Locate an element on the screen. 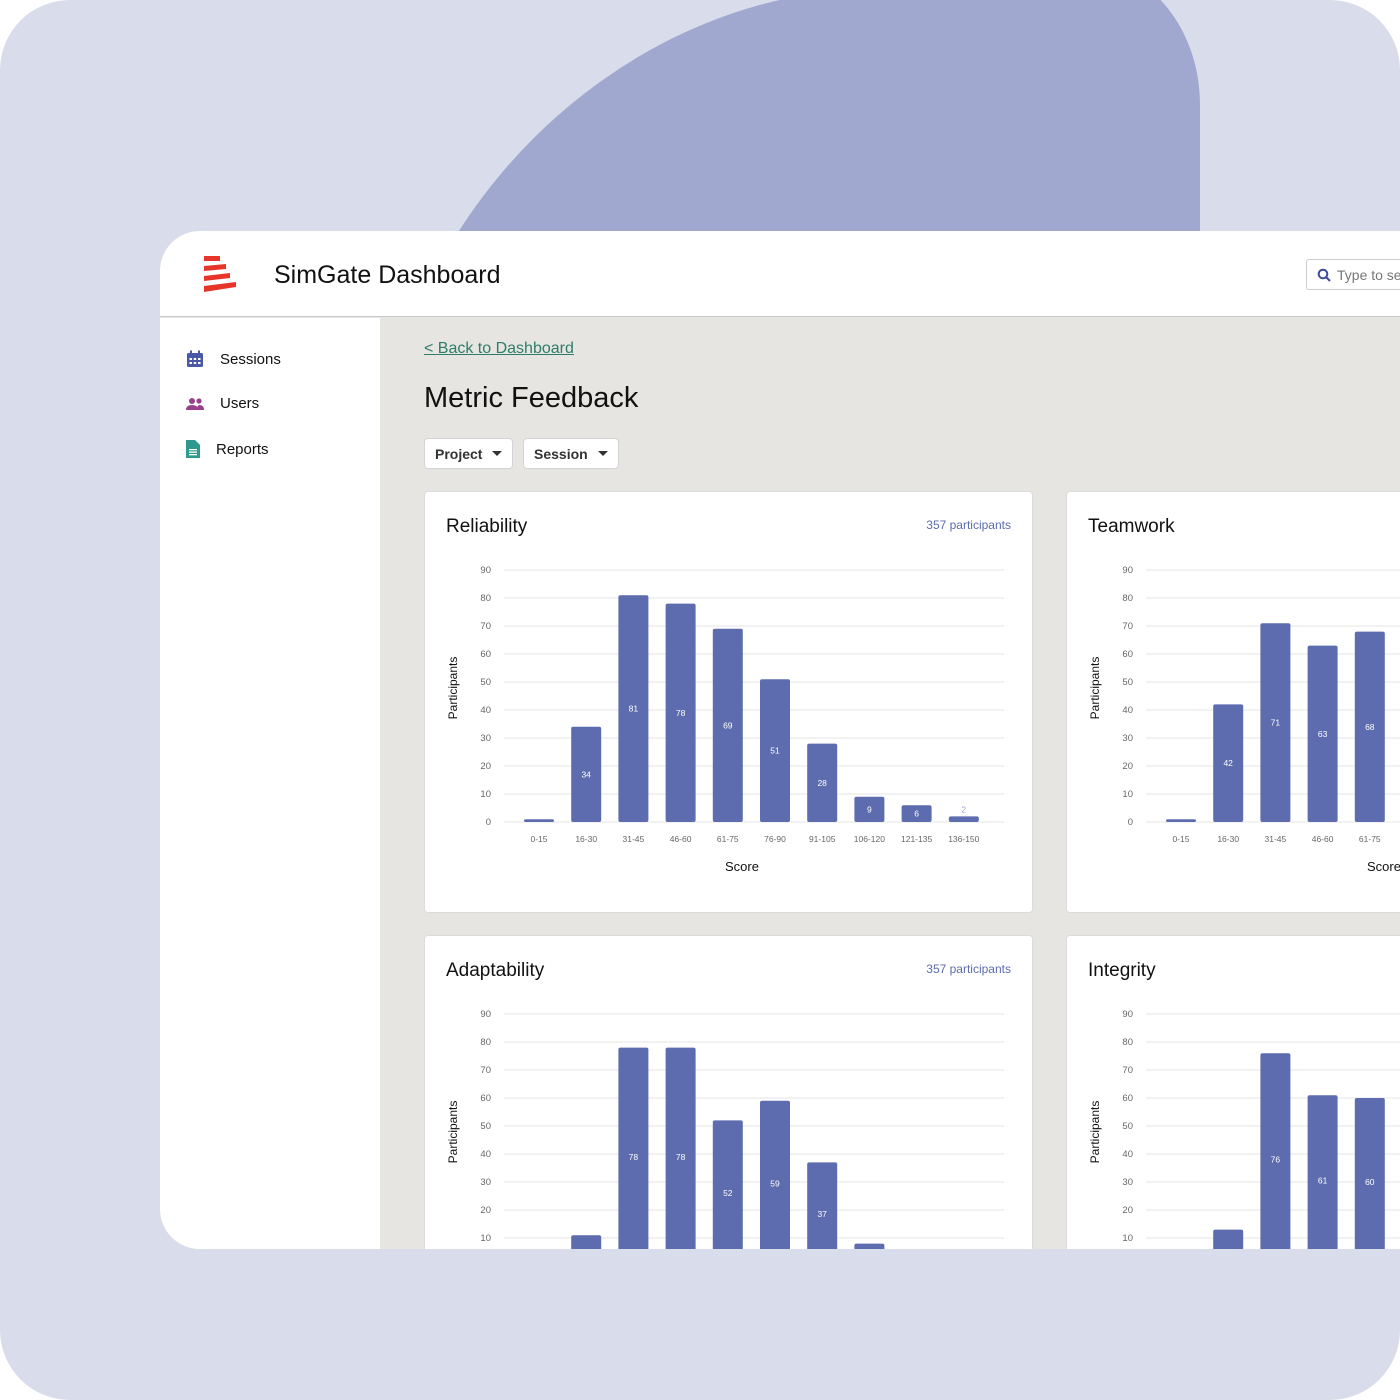  y-tick-label: 0 is located at coordinates (488, 822).